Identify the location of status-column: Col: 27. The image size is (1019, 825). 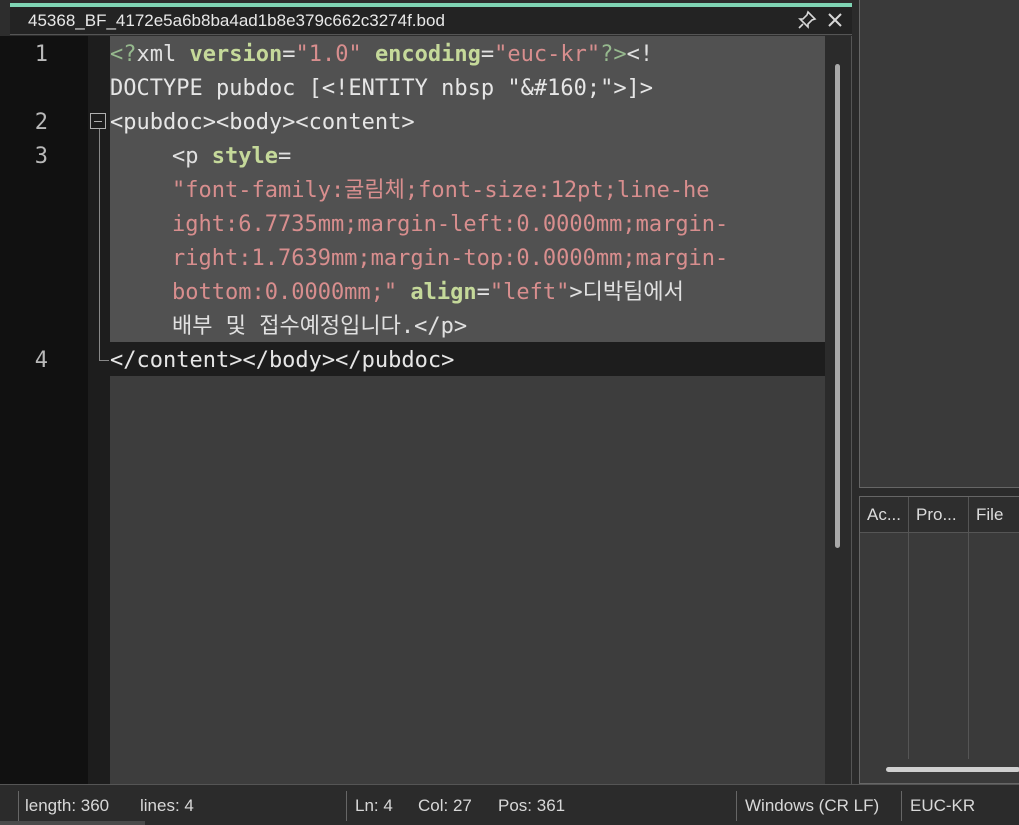
(445, 806).